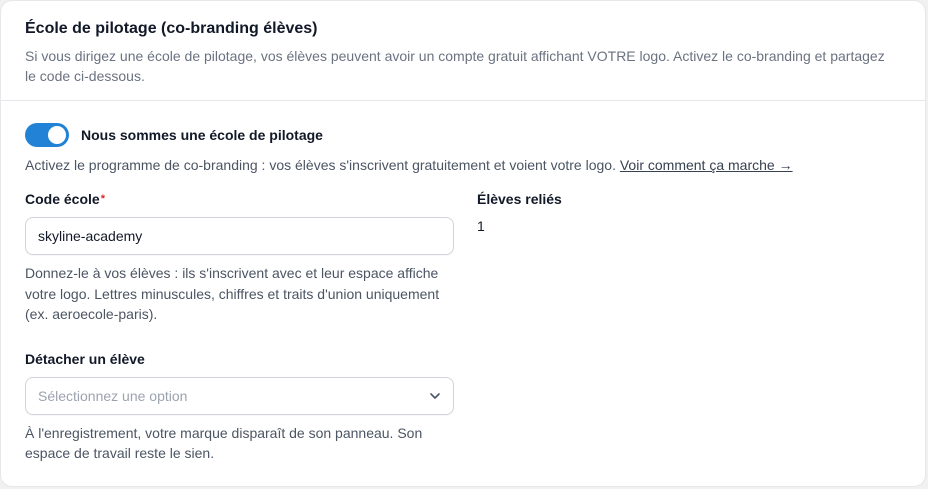 The height and width of the screenshot is (489, 928). I want to click on school-code-input: skyline-academy, so click(239, 236).